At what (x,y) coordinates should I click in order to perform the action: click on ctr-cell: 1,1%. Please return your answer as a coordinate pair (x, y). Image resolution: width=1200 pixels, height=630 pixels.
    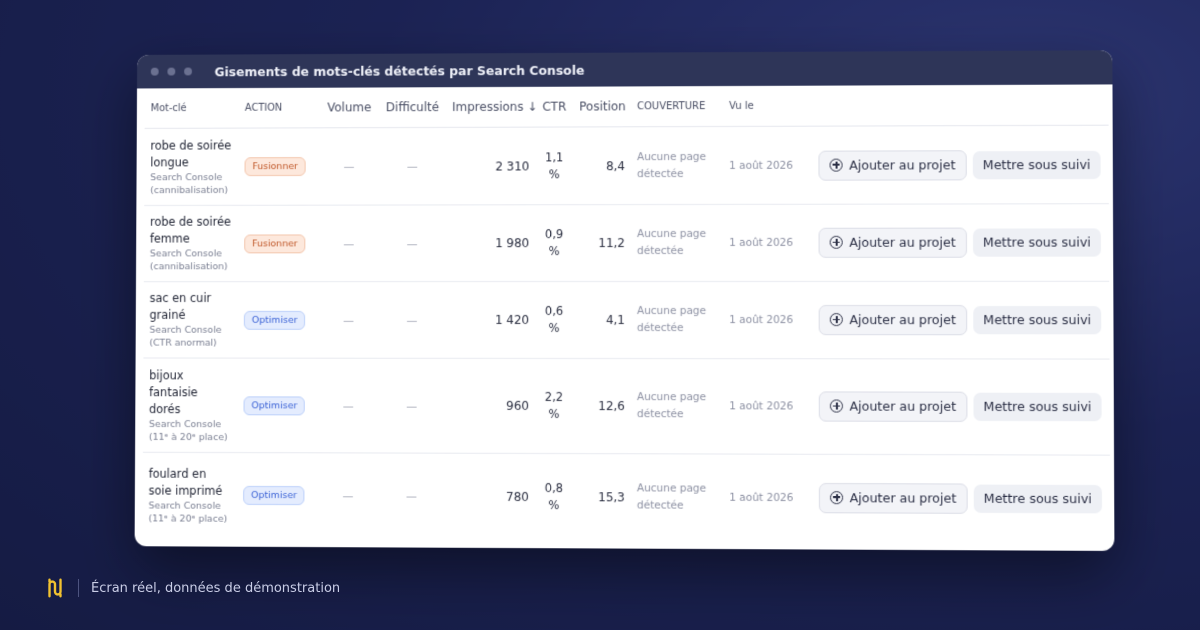
    Looking at the image, I should click on (554, 165).